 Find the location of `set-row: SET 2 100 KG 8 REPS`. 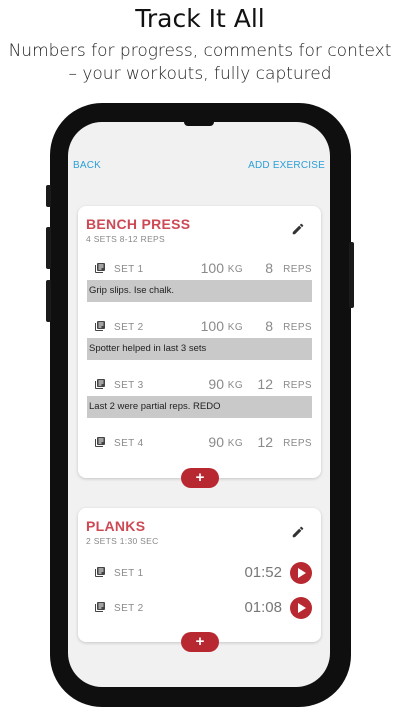

set-row: SET 2 100 KG 8 REPS is located at coordinates (203, 327).